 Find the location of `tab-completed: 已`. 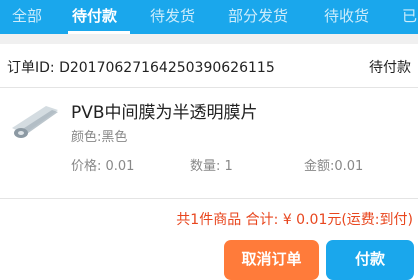

tab-completed: 已 is located at coordinates (409, 16).